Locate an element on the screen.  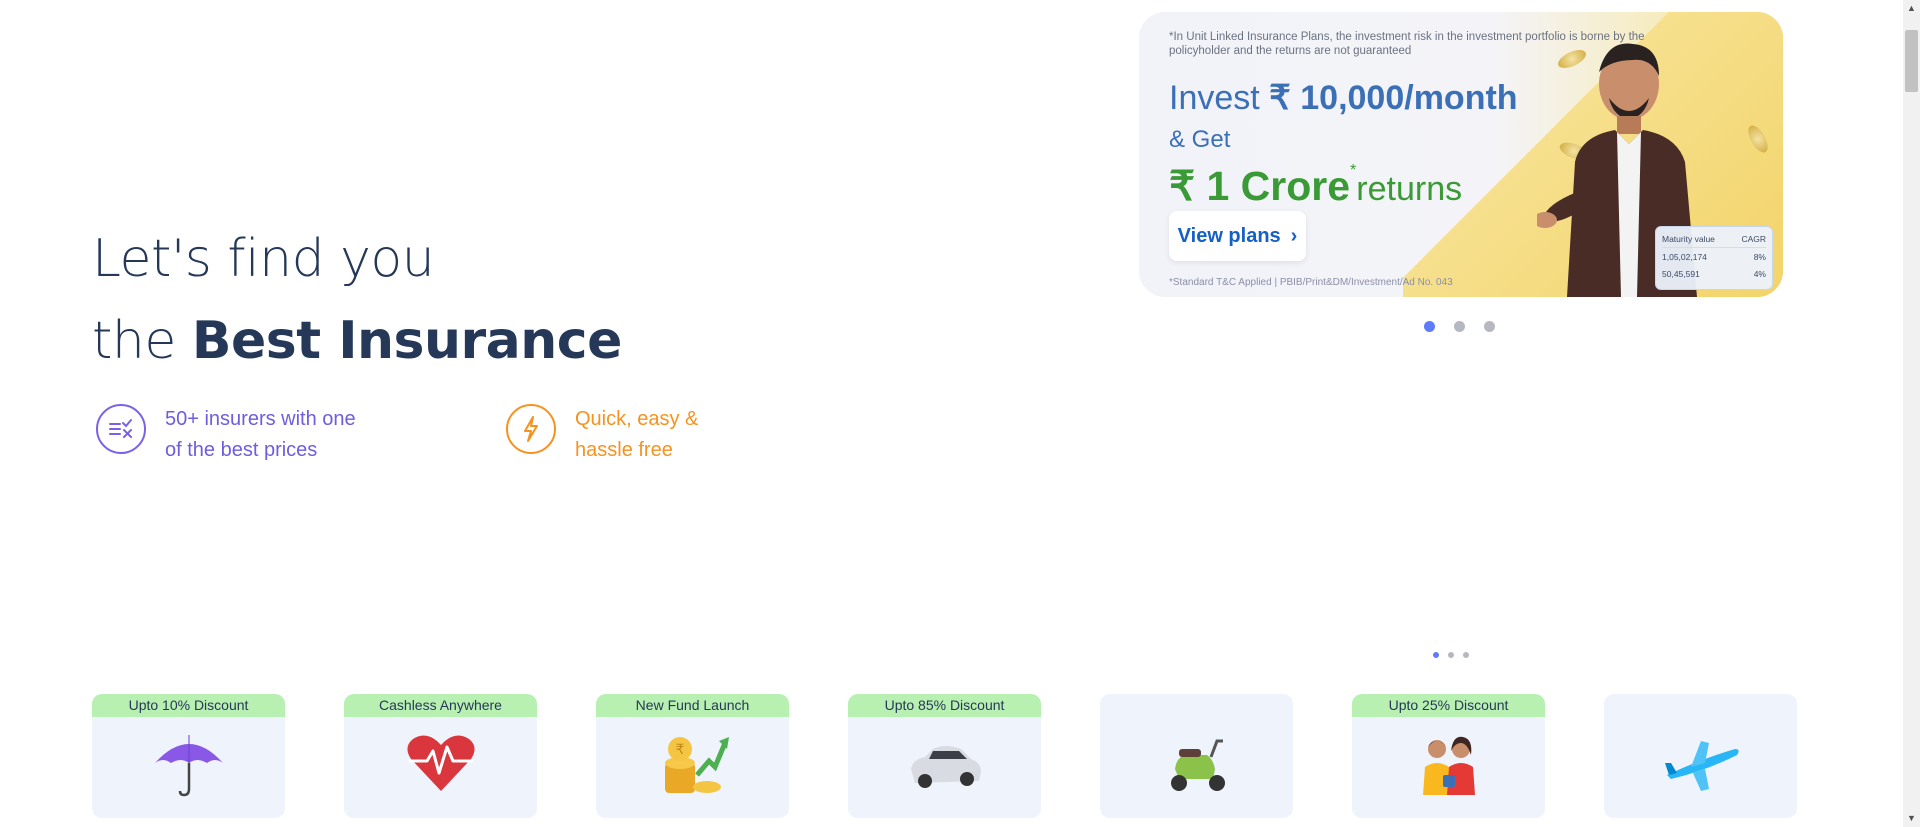
scroll-down-arrow-icon: ▼ is located at coordinates (1911, 818).